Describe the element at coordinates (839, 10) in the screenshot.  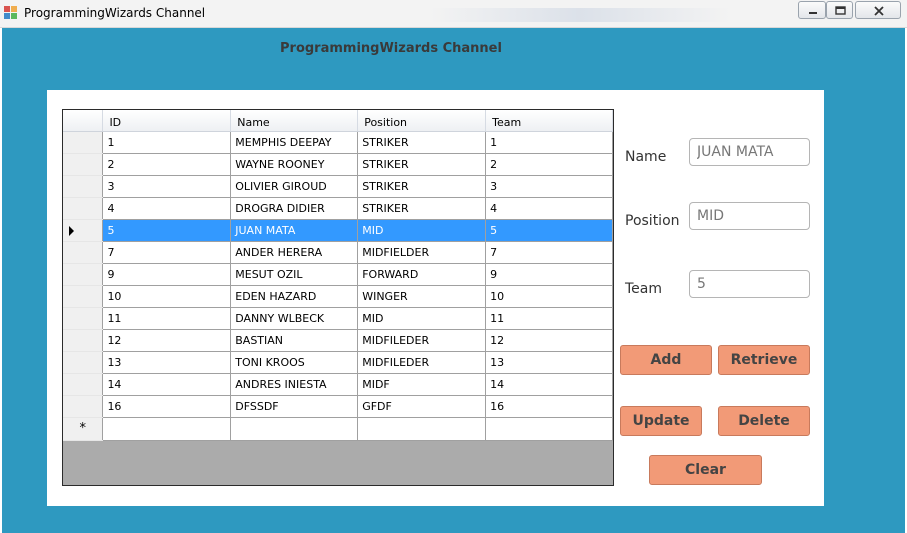
I see `maximize-button` at that location.